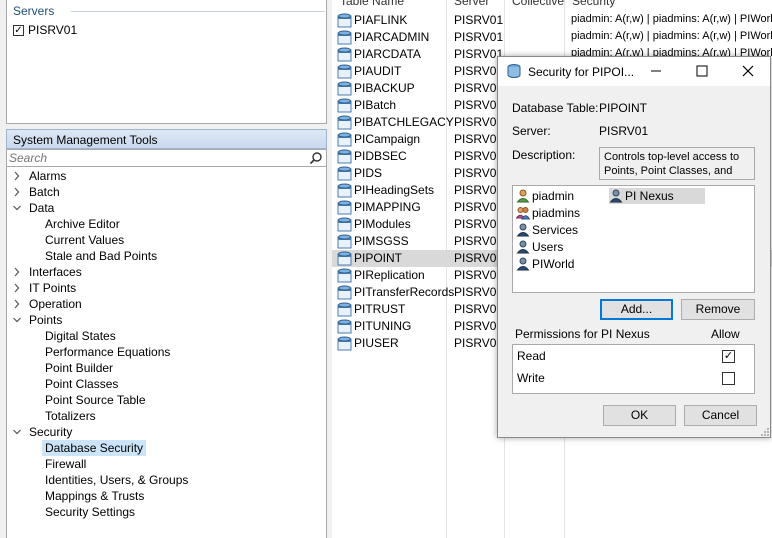 The height and width of the screenshot is (538, 772). I want to click on tree-item: Current Values, so click(166, 240).